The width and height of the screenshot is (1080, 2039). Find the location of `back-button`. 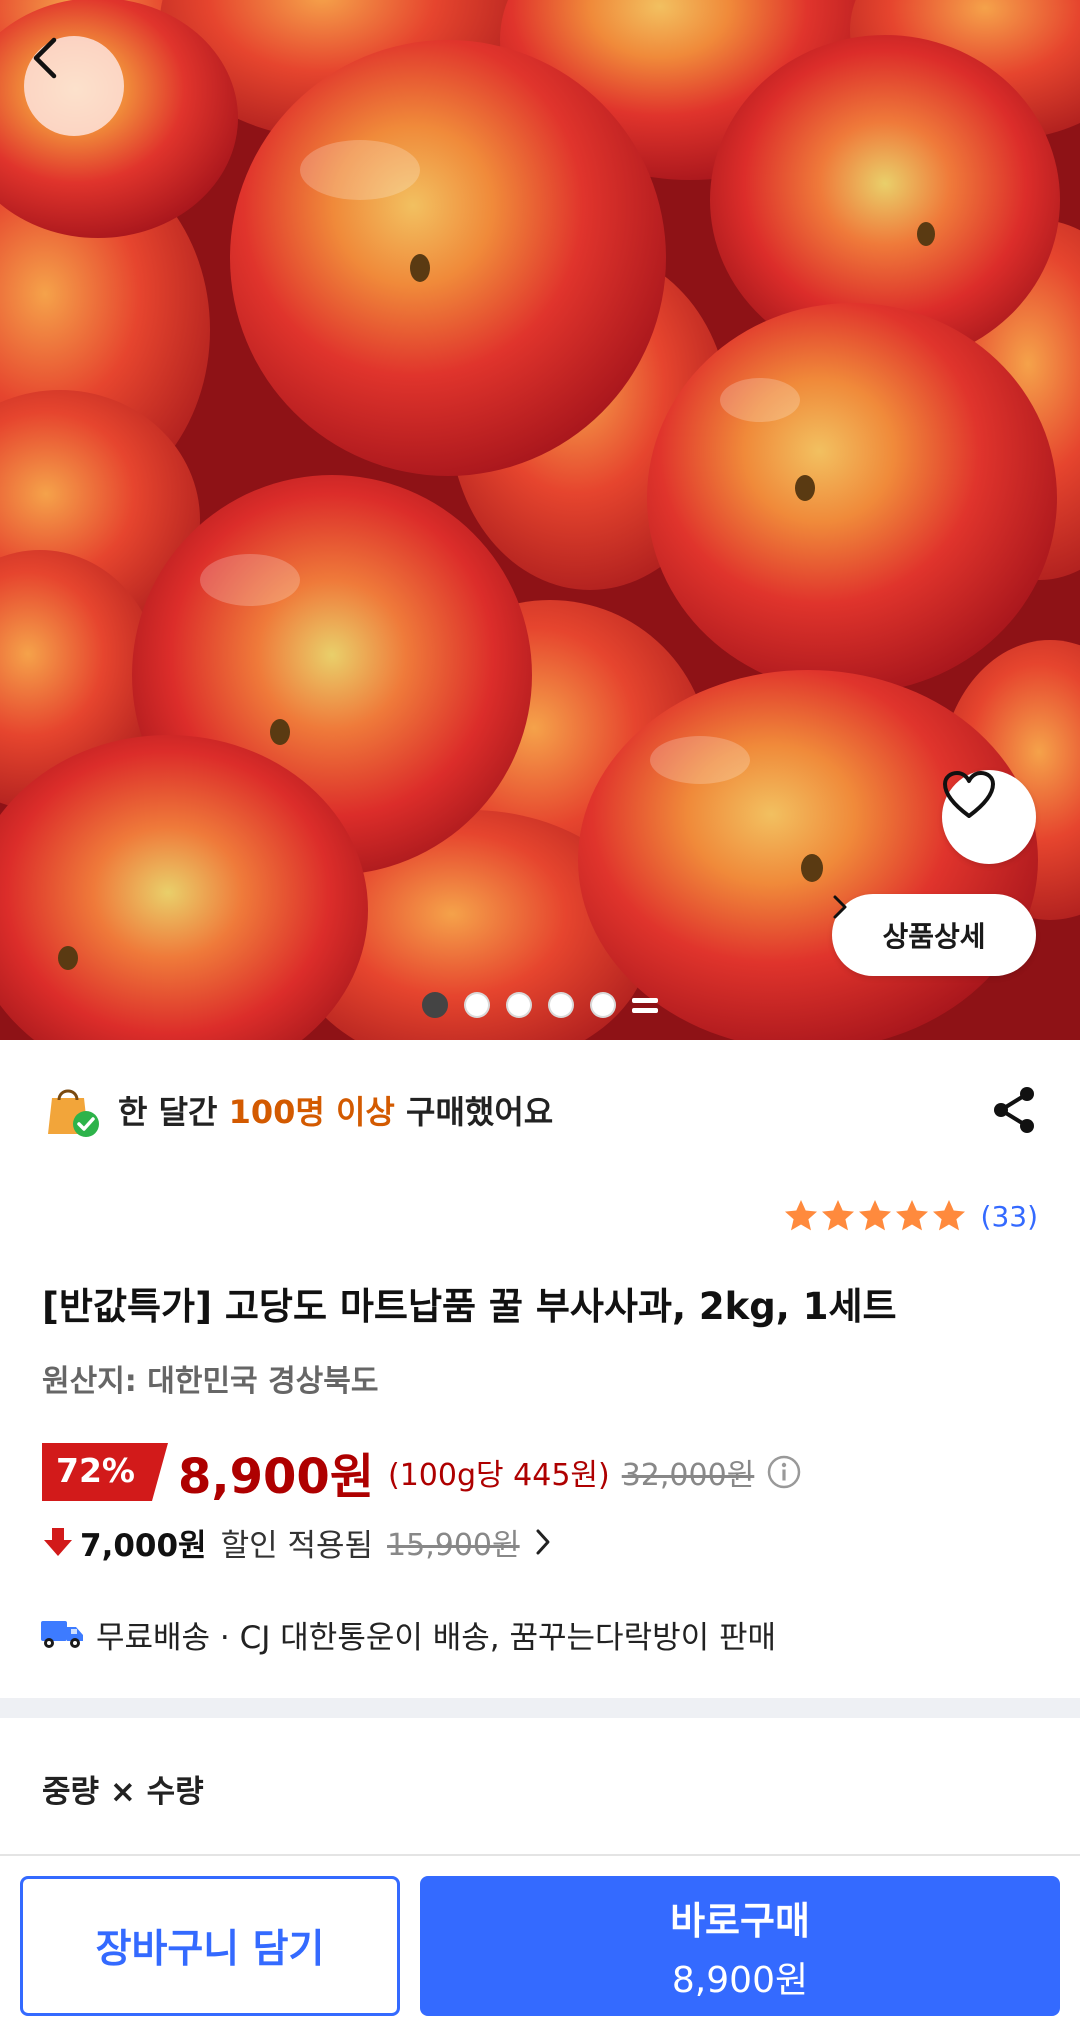

back-button is located at coordinates (74, 86).